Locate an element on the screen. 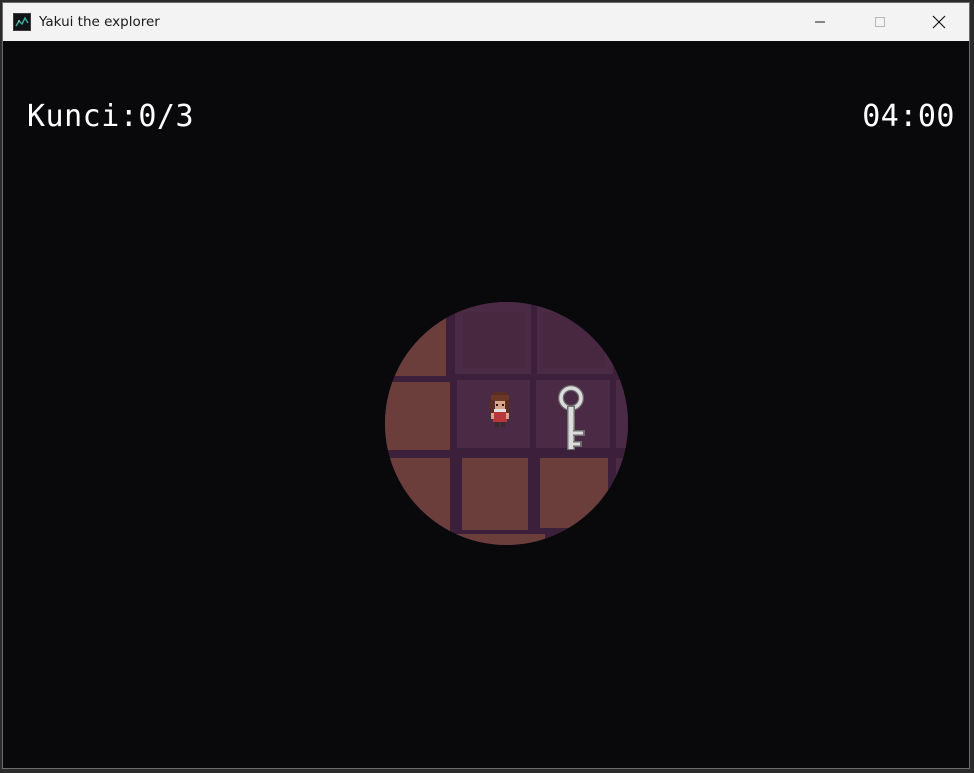  minimize-icon is located at coordinates (820, 22).